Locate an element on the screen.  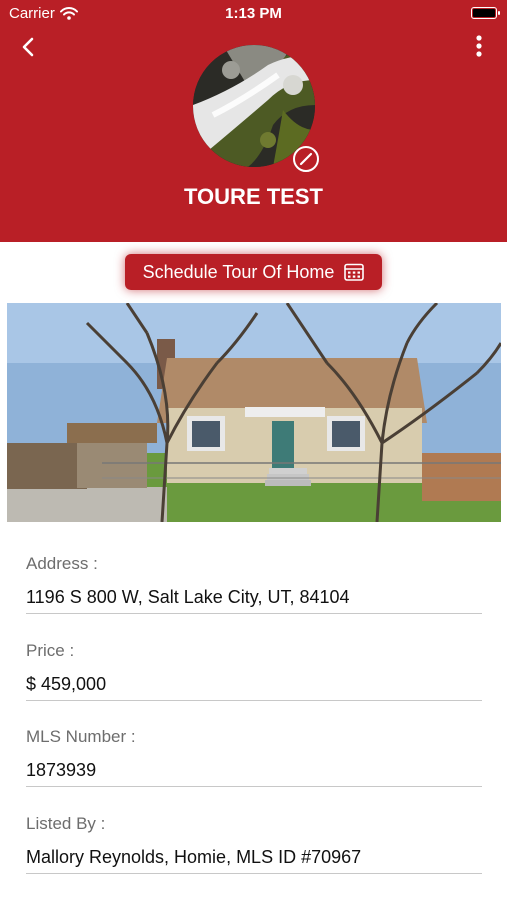
schedule-tour-label: Schedule Tour Of Home is located at coordinates (238, 271).